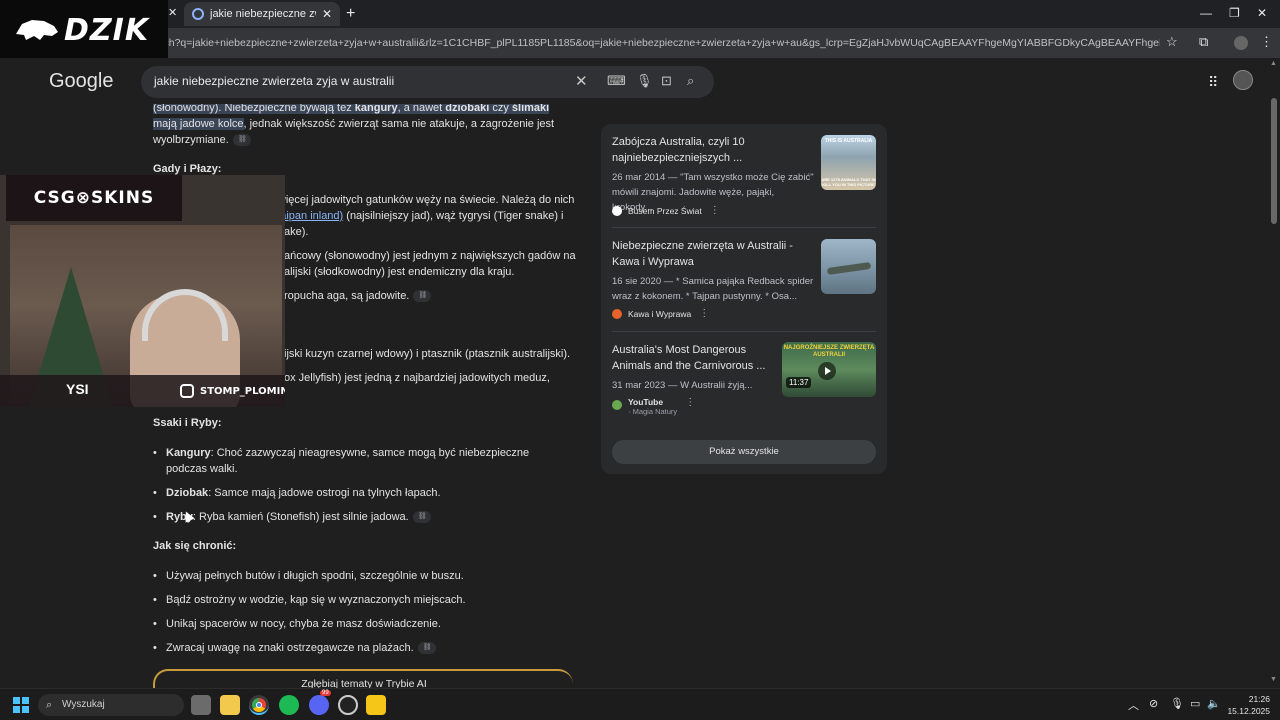  What do you see at coordinates (1234, 13) in the screenshot?
I see `maximize-icon: ❐` at bounding box center [1234, 13].